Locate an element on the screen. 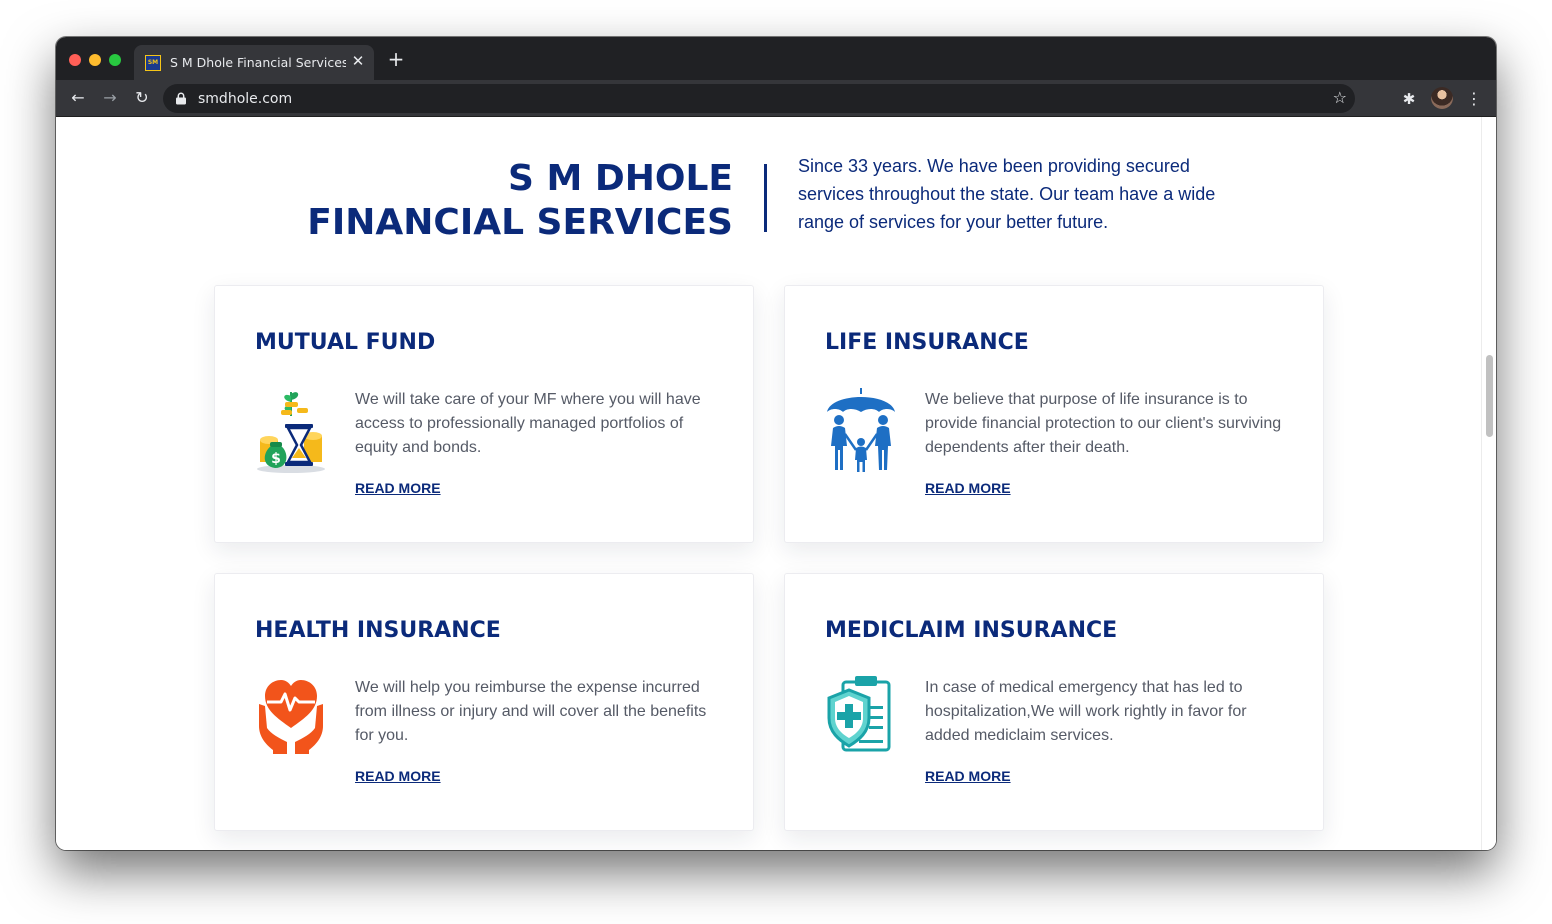 Image resolution: width=1552 pixels, height=924 pixels. browser-toolbar: ← → ↻ smdhole.com ☆ ✱ ⋮ is located at coordinates (776, 98).